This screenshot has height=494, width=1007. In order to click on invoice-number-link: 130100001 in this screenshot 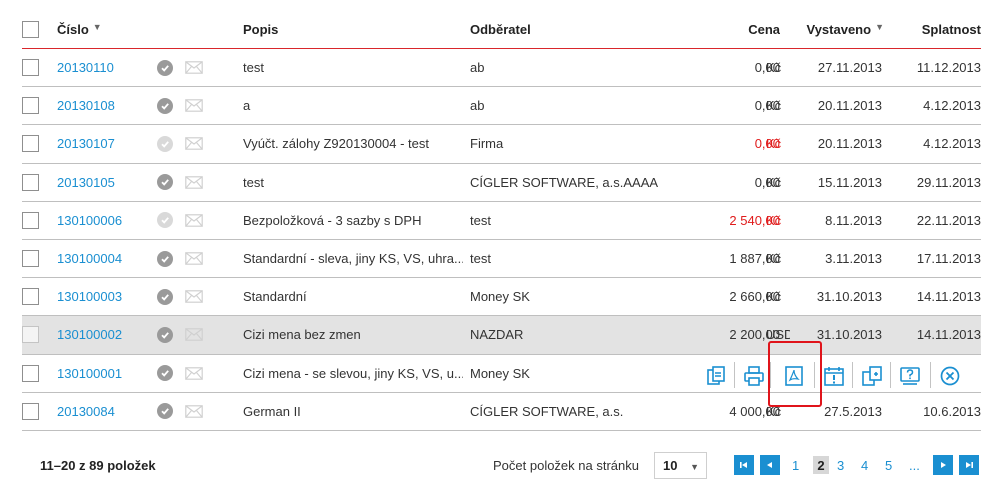, I will do `click(89, 373)`.